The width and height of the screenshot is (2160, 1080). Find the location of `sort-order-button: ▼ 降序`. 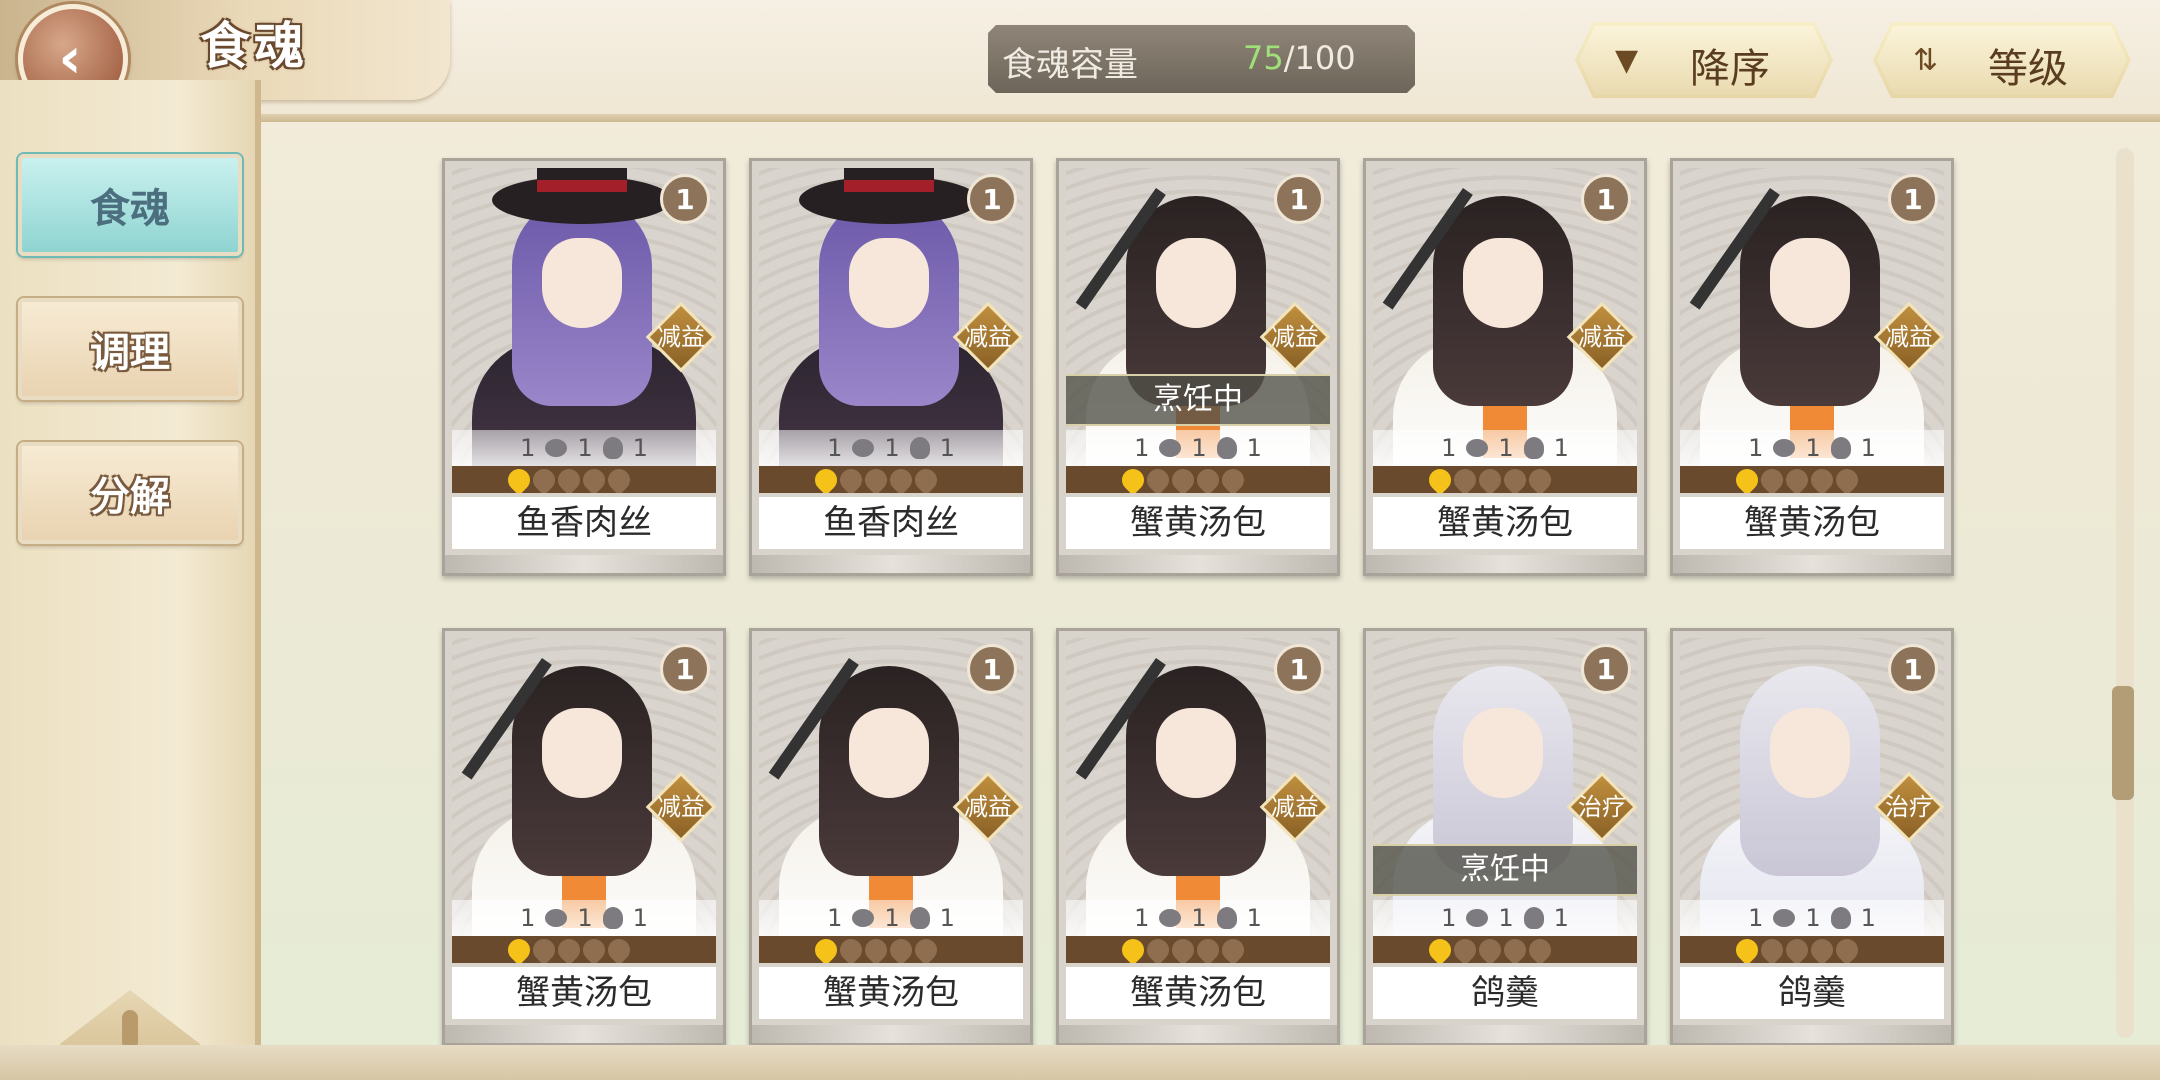

sort-order-button: ▼ 降序 is located at coordinates (1704, 60).